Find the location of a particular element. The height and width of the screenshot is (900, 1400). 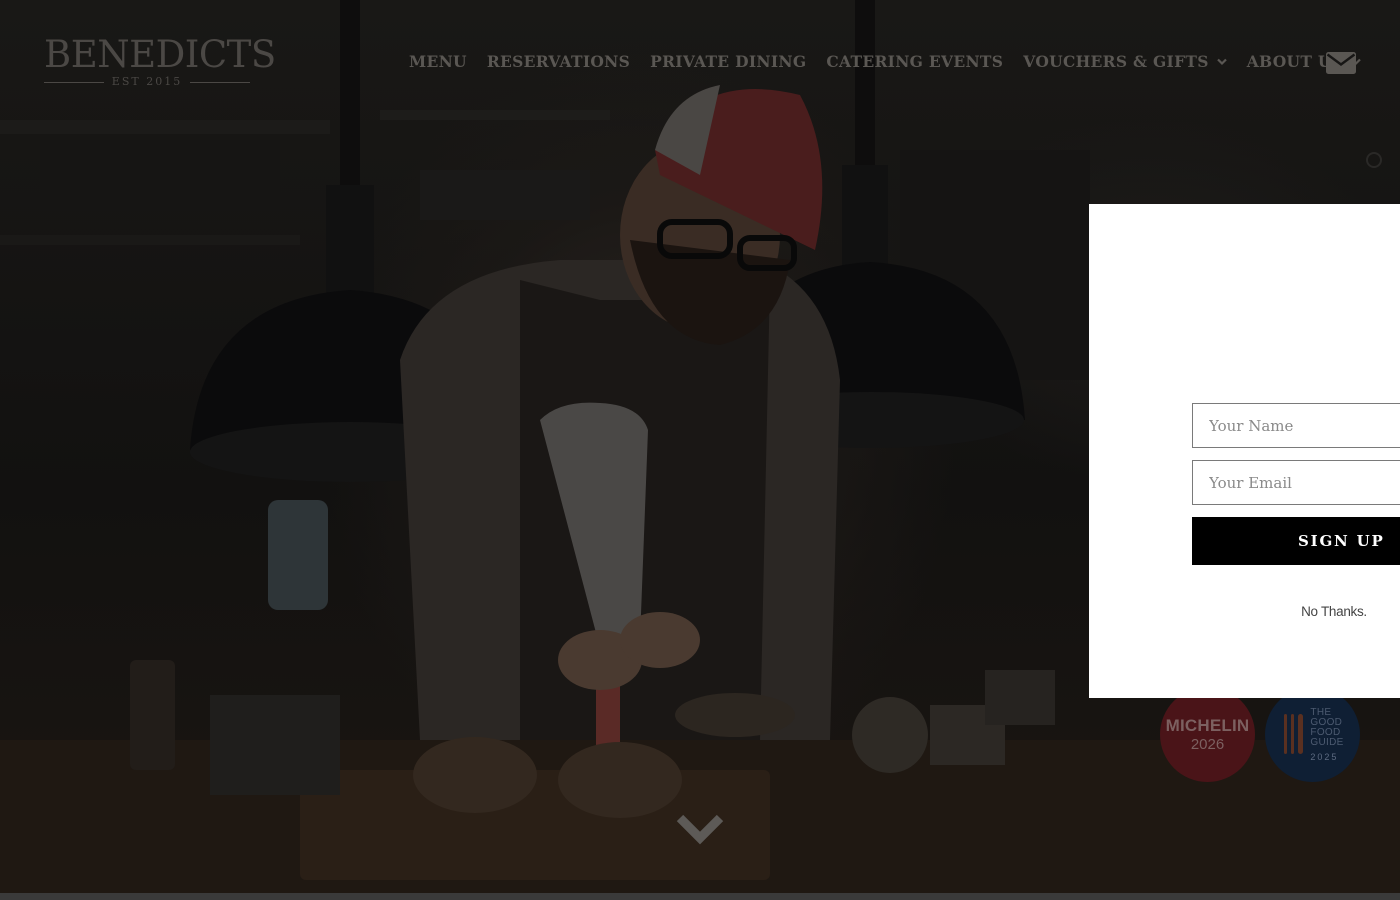

site-logo: BENEDICTS EST 2015 is located at coordinates (160, 60).